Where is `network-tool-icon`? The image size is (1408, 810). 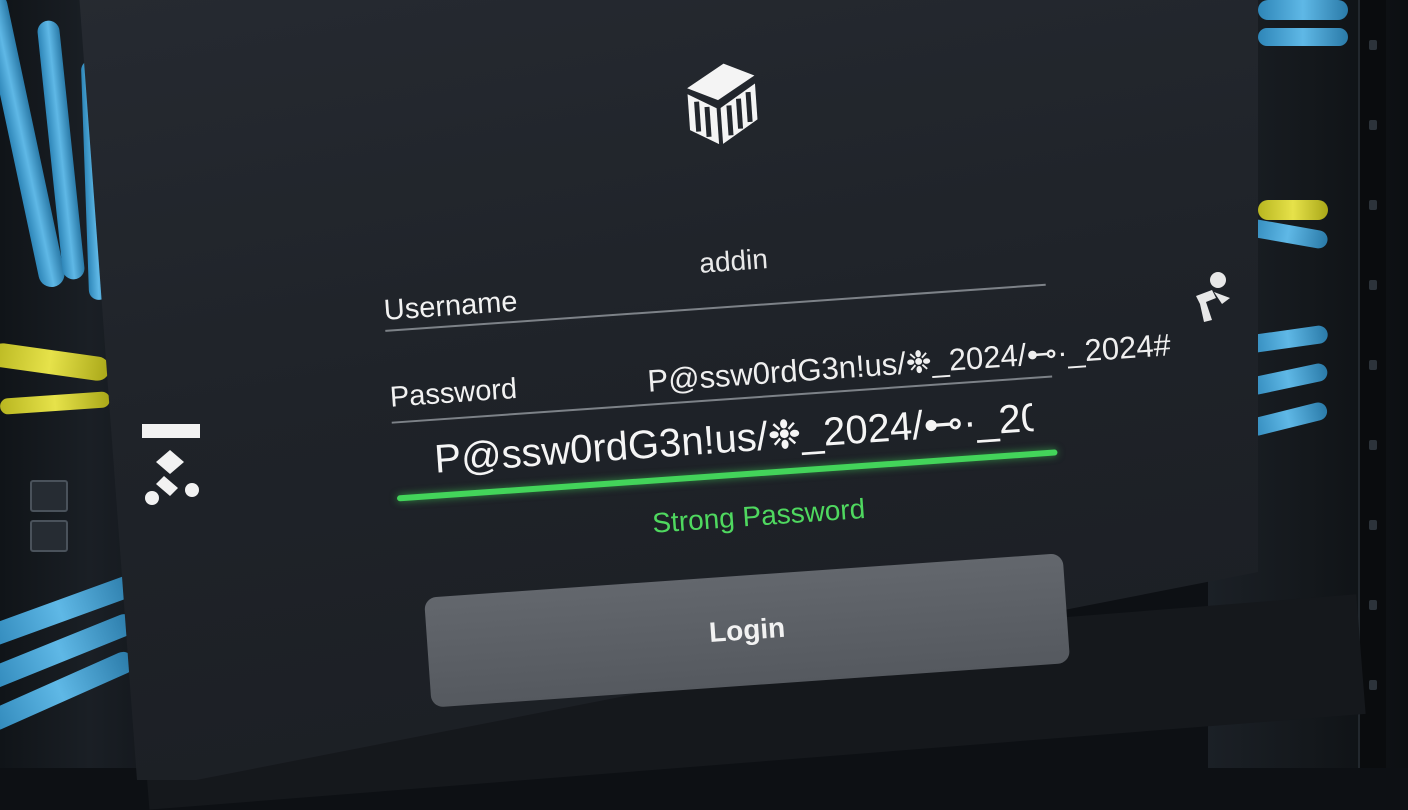 network-tool-icon is located at coordinates (171, 464).